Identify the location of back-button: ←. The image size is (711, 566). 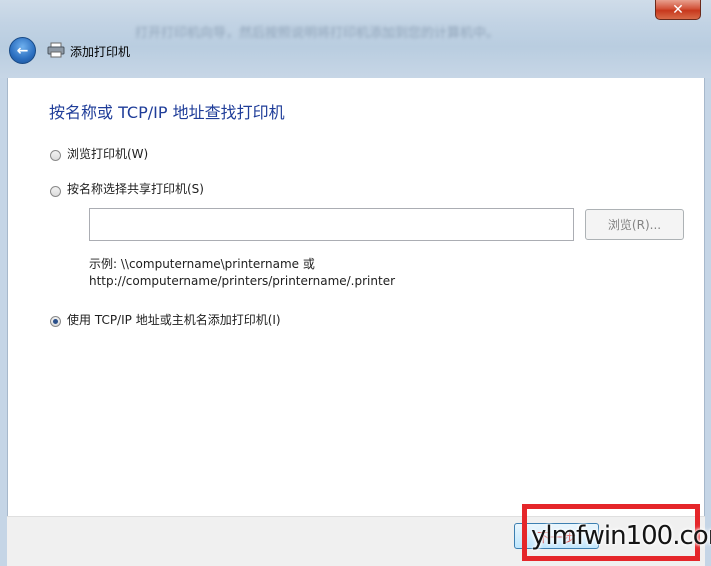
(22, 50).